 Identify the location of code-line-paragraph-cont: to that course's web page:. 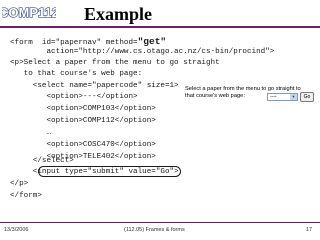
(76, 74).